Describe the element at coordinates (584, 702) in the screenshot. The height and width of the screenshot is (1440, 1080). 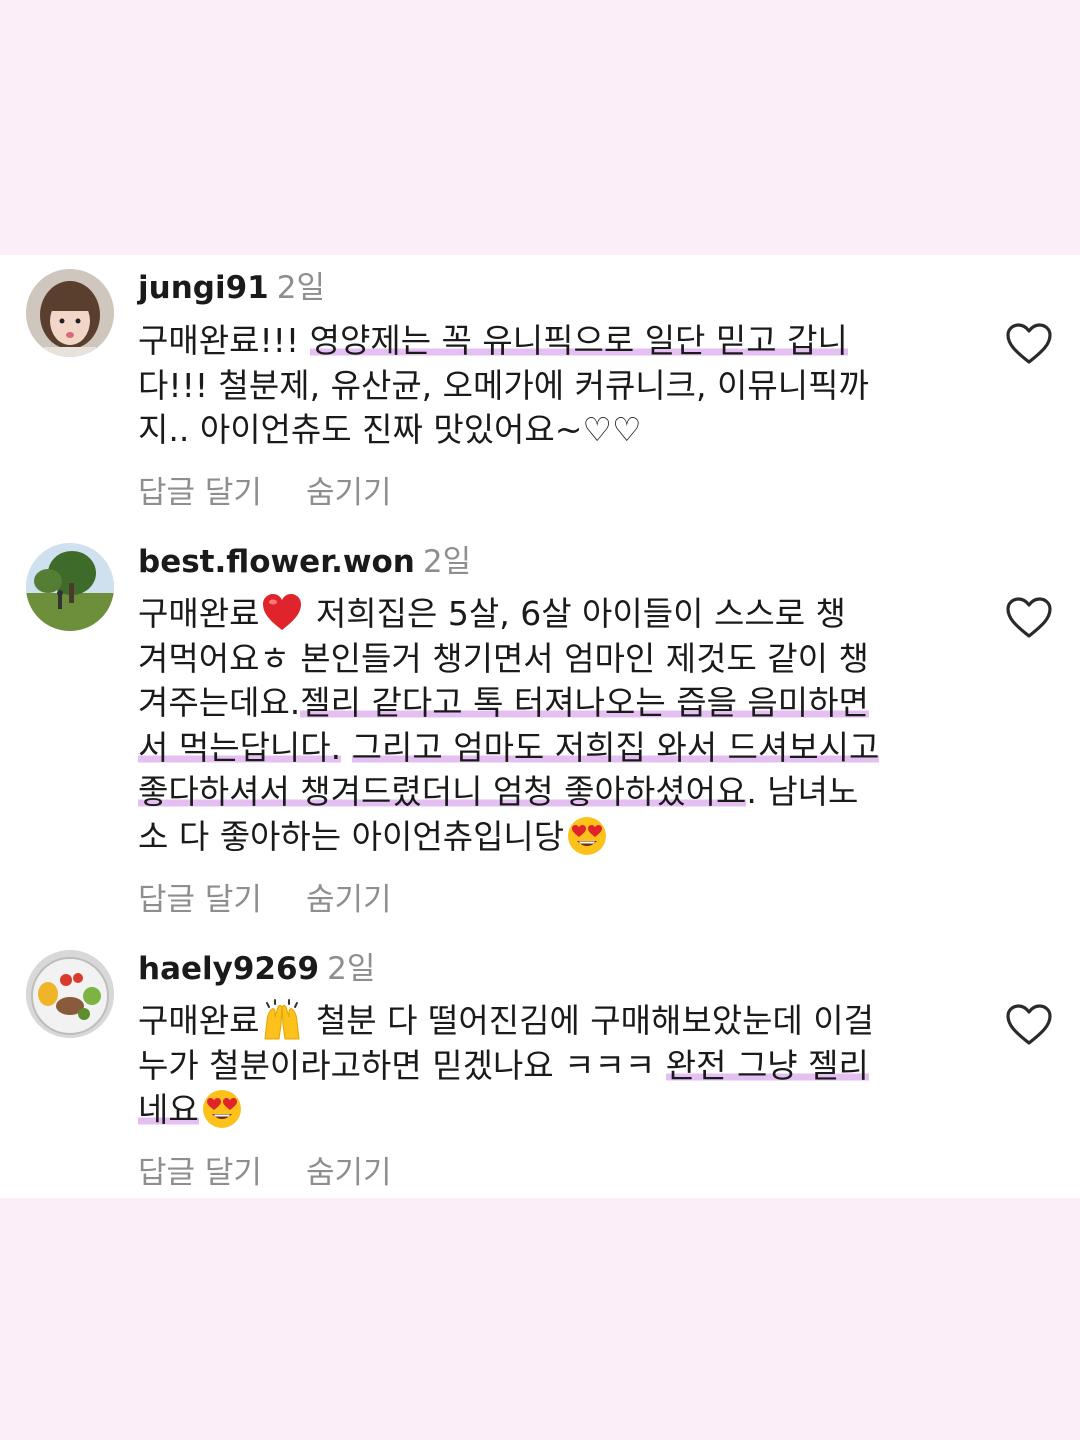
I see `highlighted-text: 젤리 같다고 톡 터져나오는 즙을 음미하면` at that location.